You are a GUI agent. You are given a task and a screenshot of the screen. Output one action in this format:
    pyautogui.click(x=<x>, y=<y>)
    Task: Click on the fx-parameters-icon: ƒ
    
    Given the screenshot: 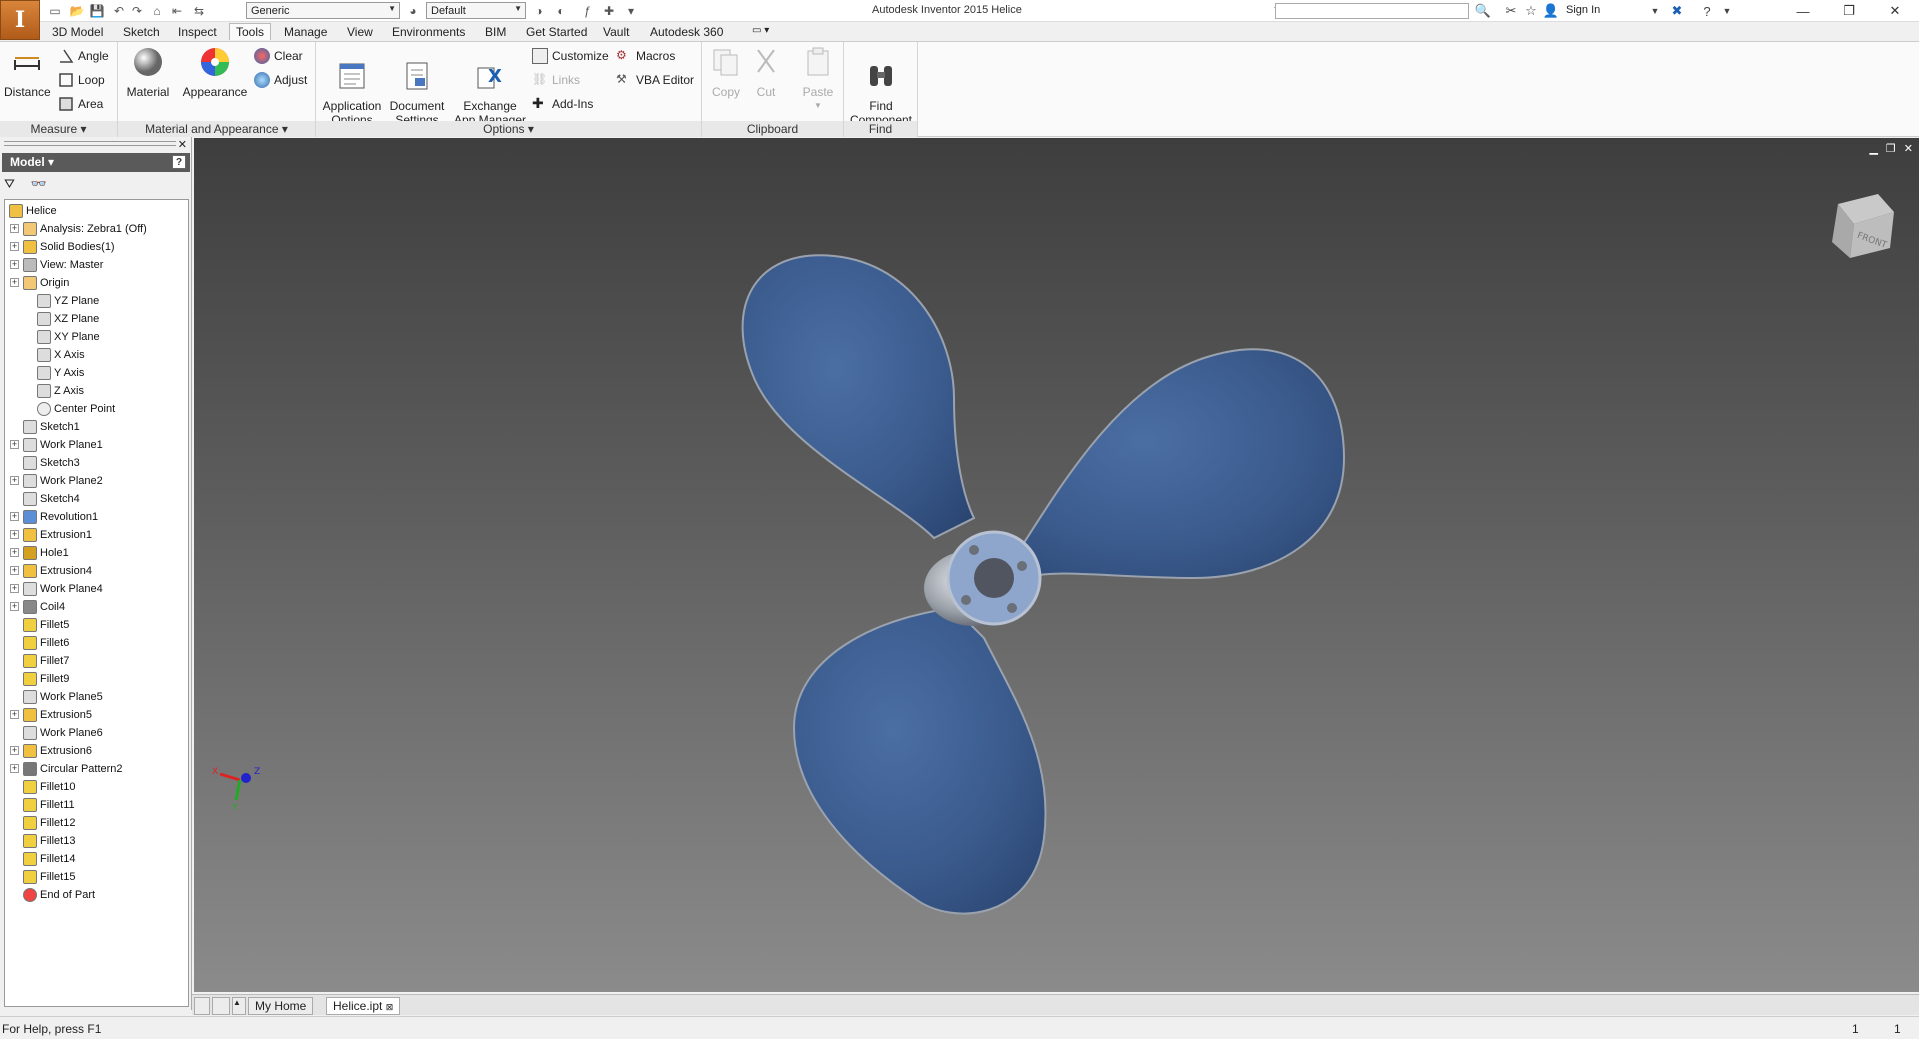 What is the action you would take?
    pyautogui.click(x=587, y=11)
    